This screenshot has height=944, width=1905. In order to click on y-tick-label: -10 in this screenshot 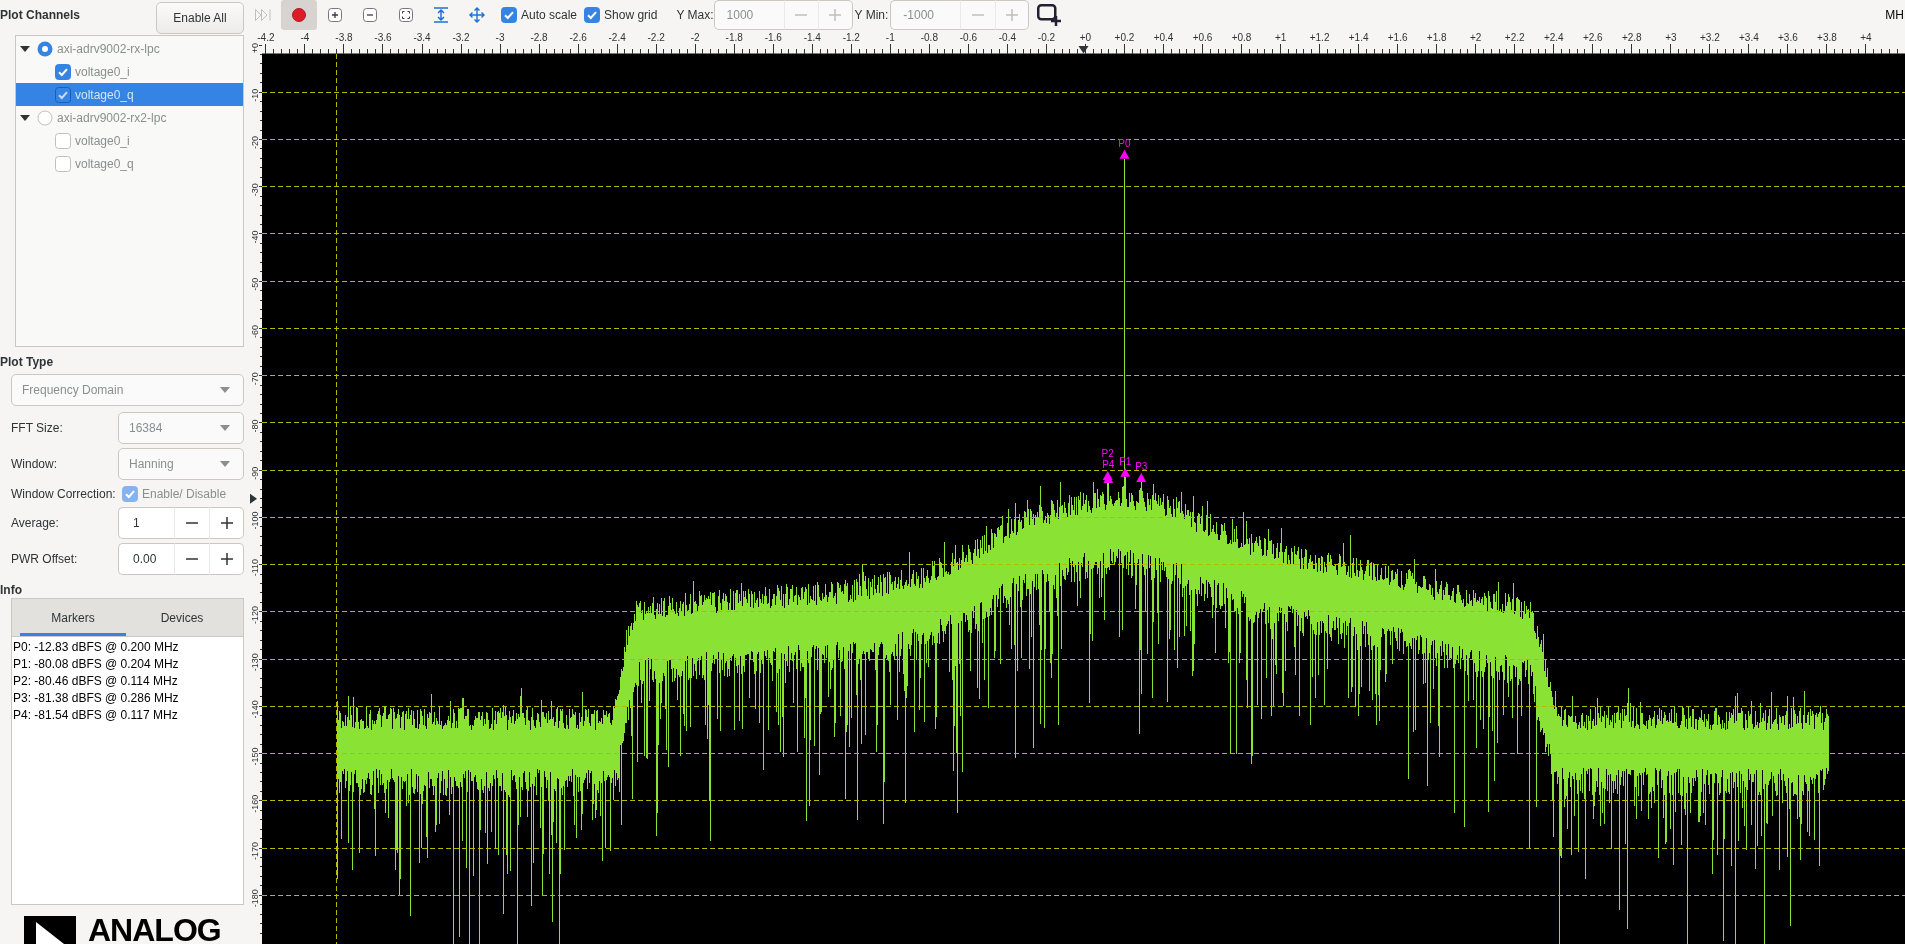, I will do `click(255, 95)`.